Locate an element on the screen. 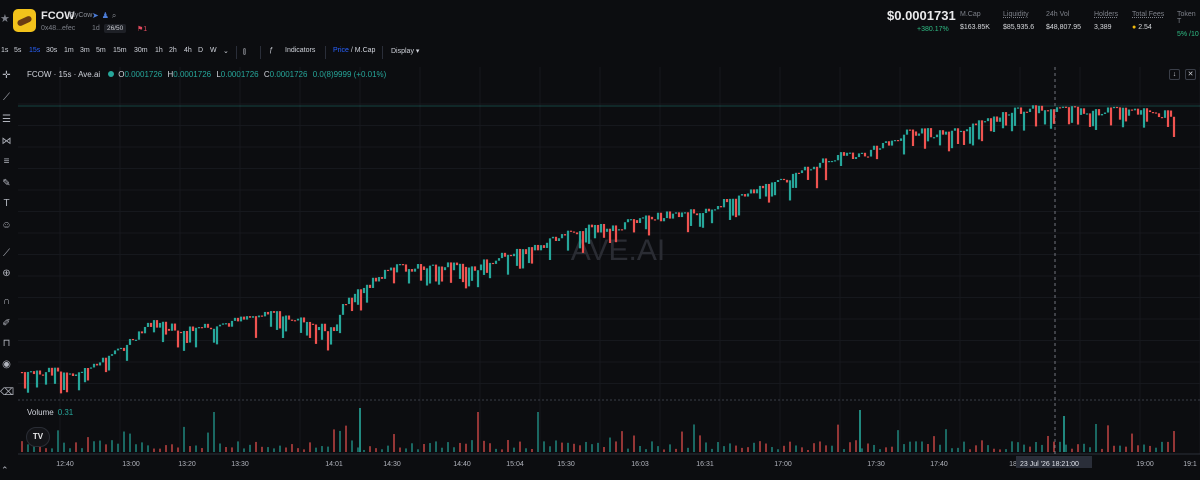  scroll-down-icon: ↓ is located at coordinates (1174, 74).